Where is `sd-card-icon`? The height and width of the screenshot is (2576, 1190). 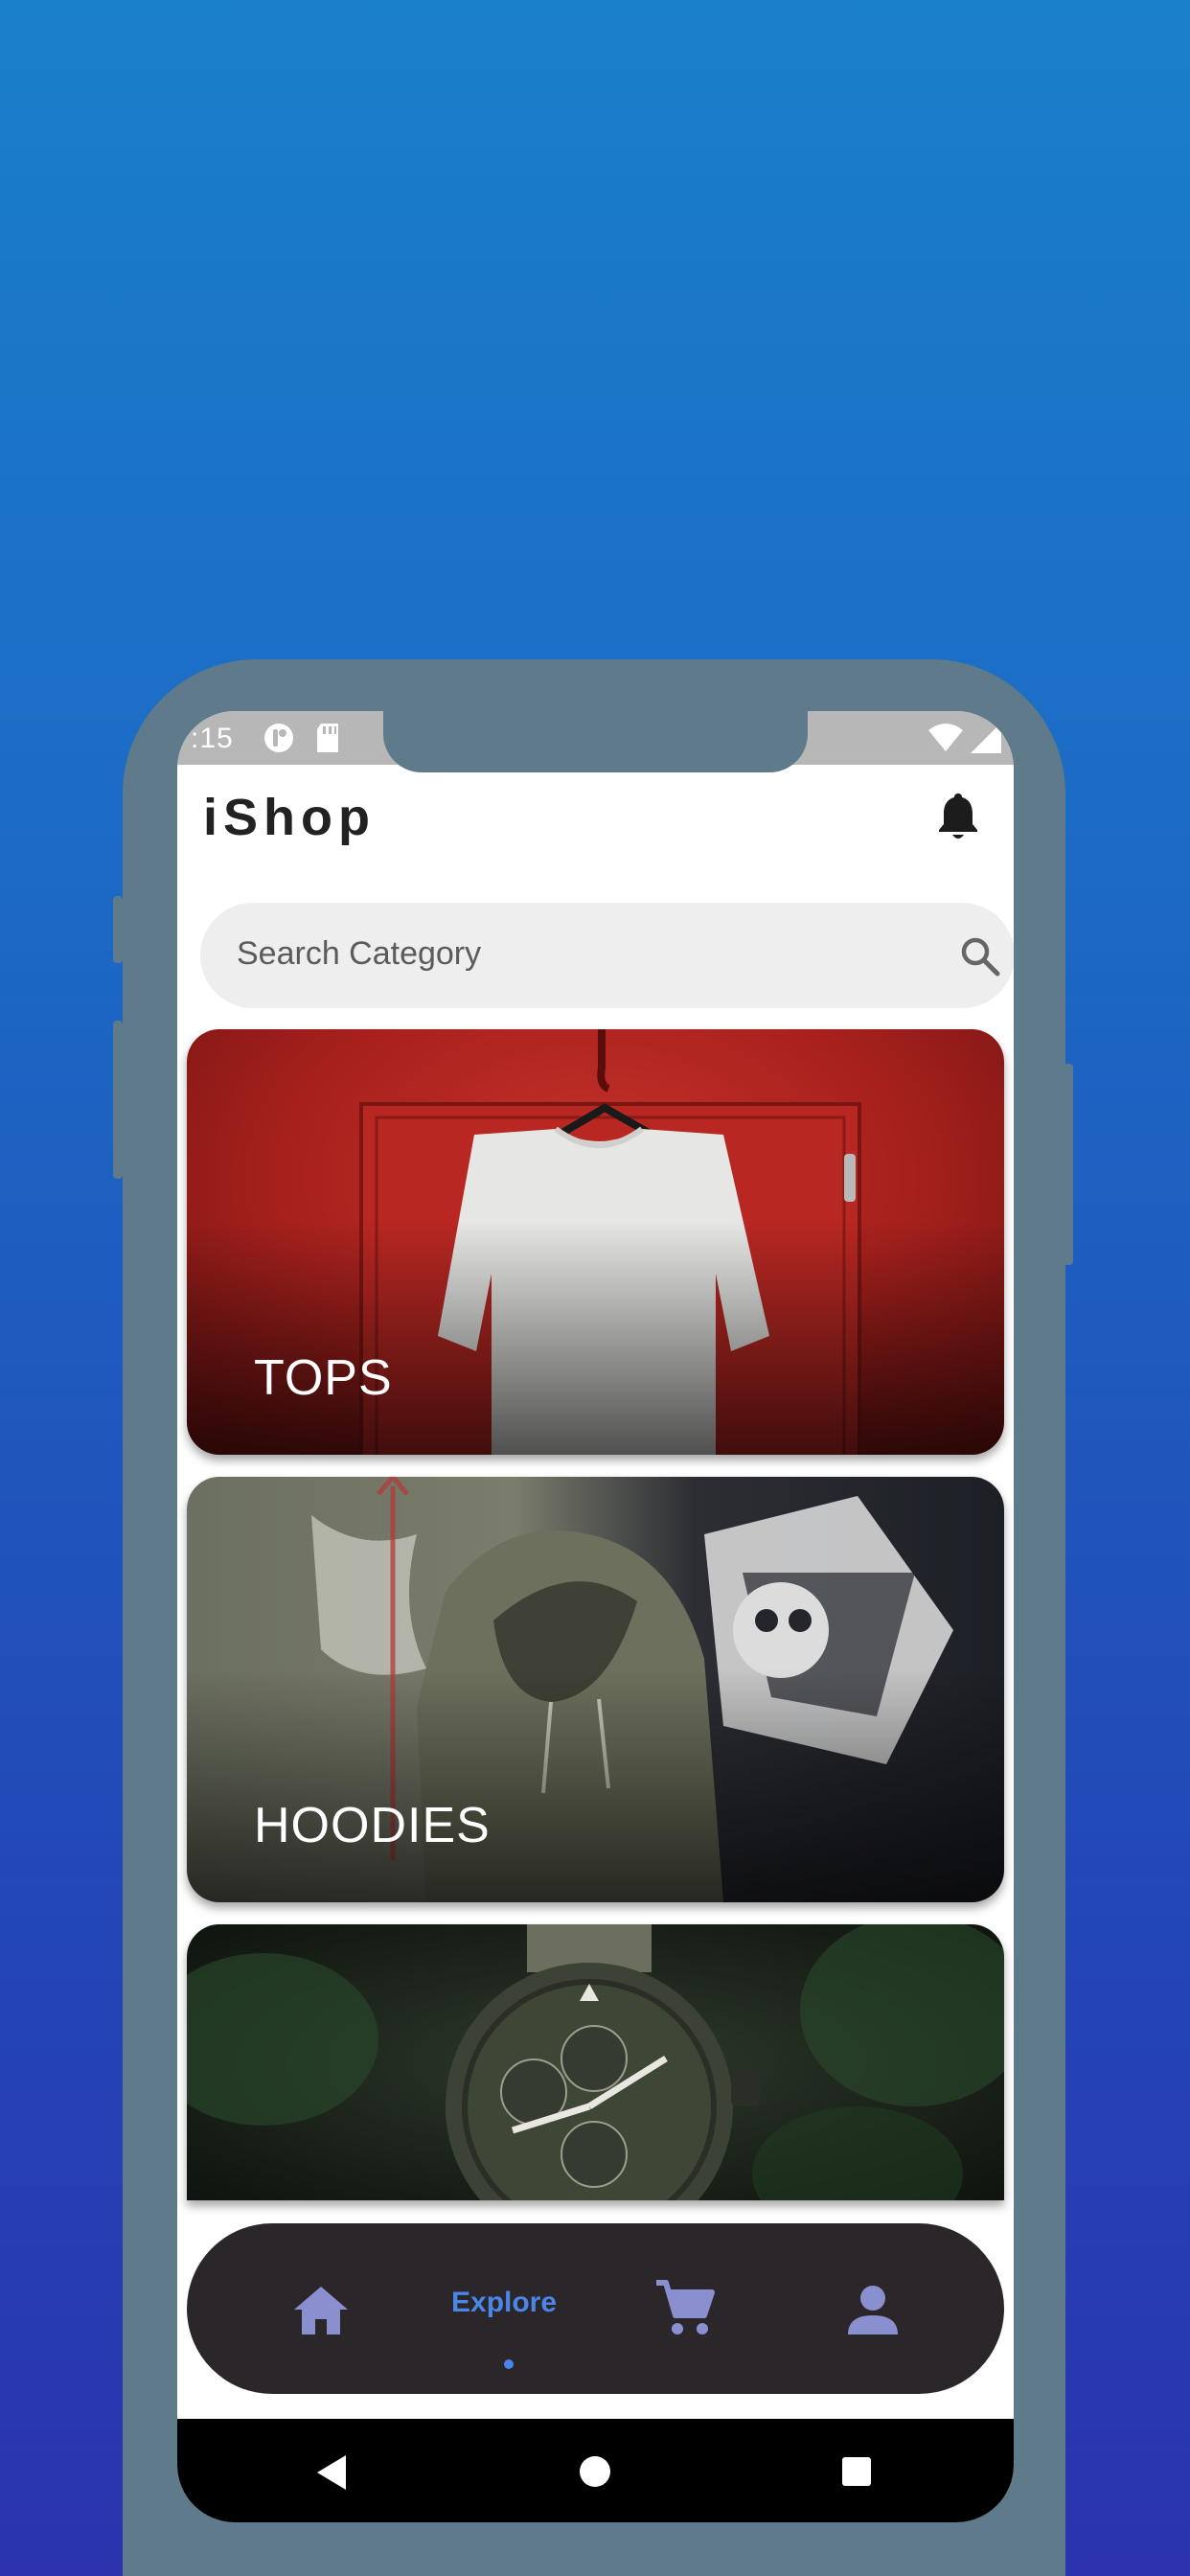
sd-card-icon is located at coordinates (327, 738).